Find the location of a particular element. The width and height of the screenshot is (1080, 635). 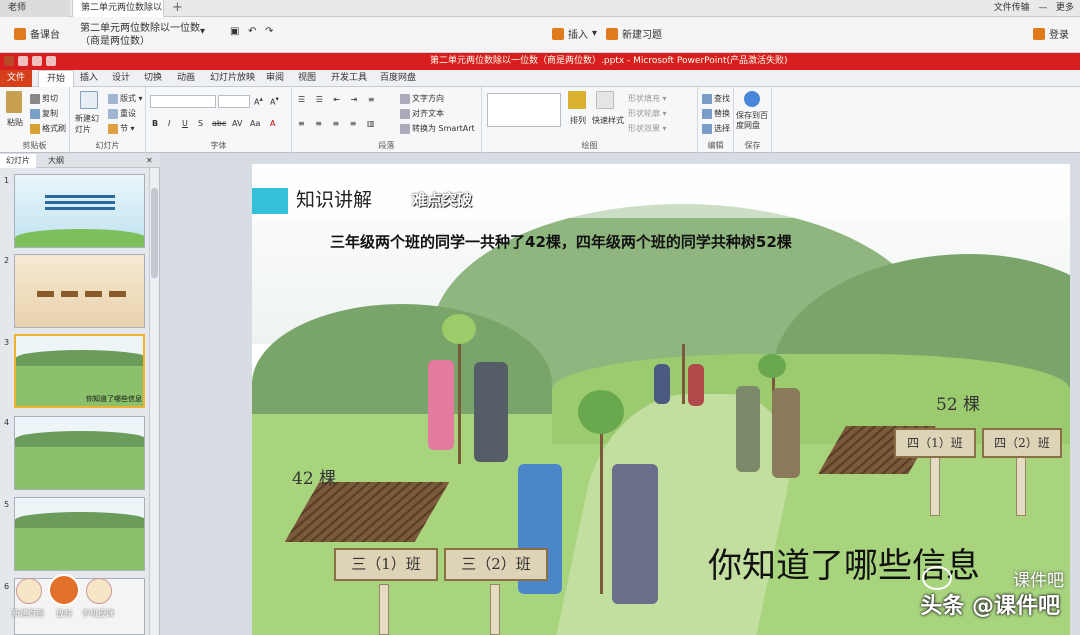

scrollbar-thumb is located at coordinates (154, 233).